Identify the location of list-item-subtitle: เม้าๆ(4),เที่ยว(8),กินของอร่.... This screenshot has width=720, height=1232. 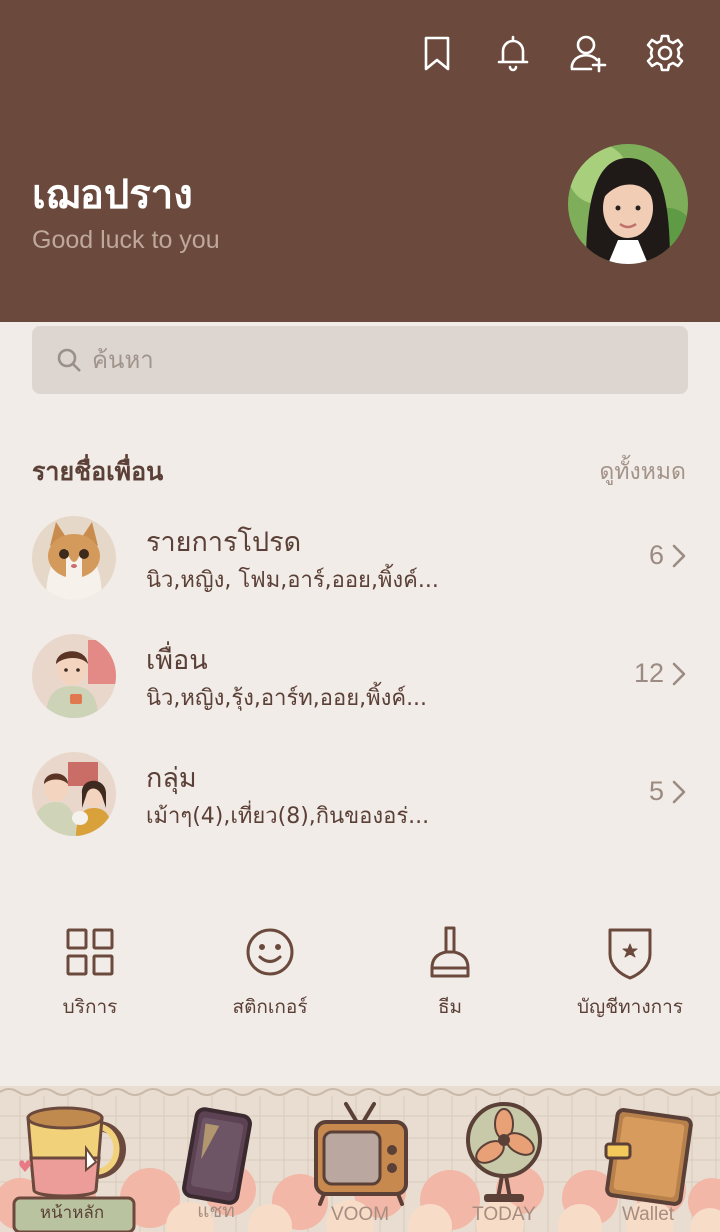
(288, 816).